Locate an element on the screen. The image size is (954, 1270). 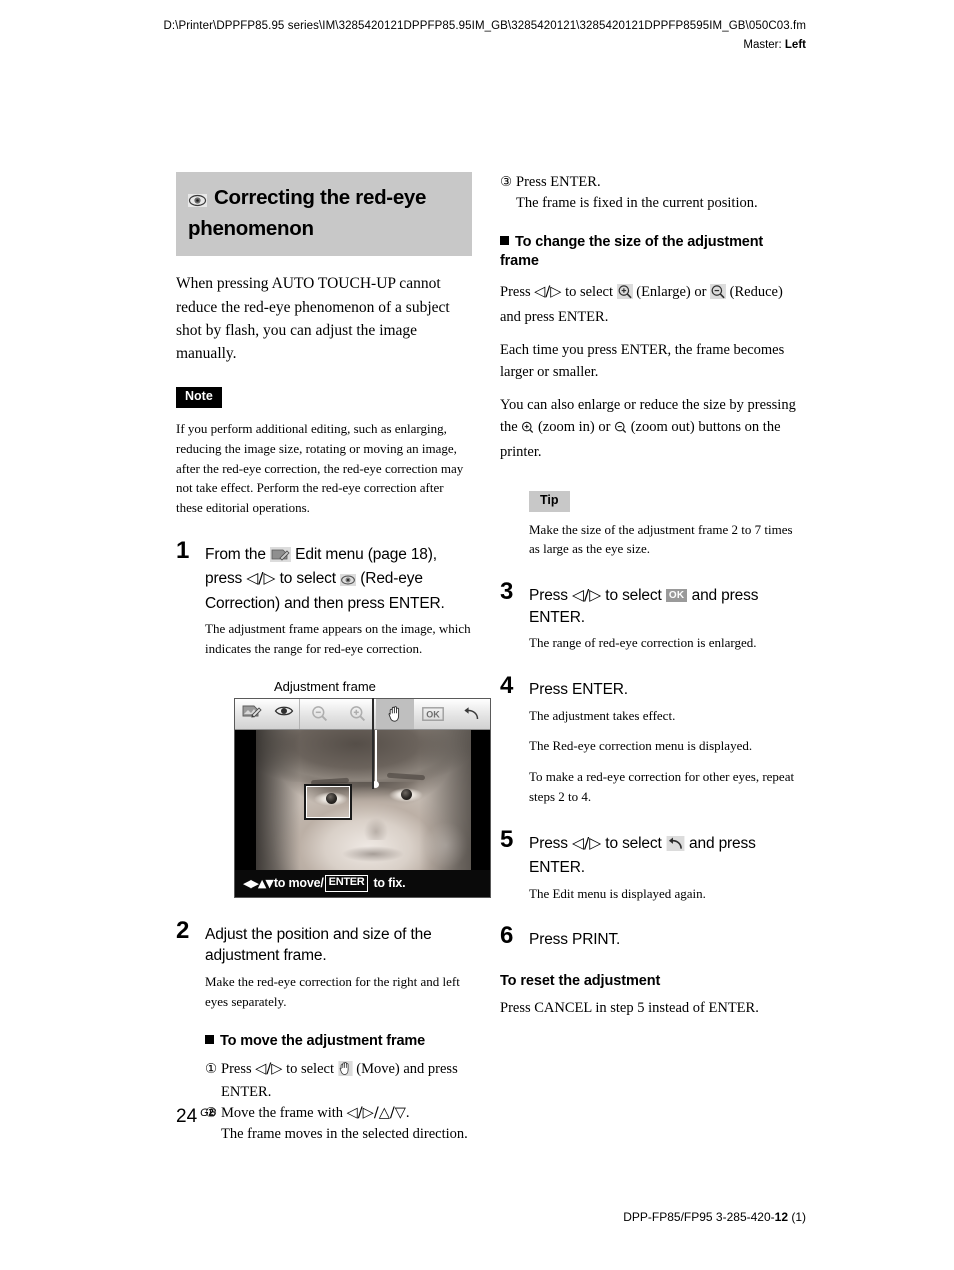
zoom-in-icon is located at coordinates (357, 714).